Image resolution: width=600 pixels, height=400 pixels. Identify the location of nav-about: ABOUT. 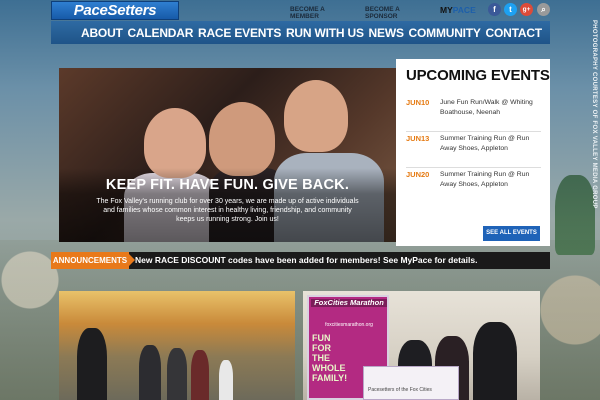
(102, 33).